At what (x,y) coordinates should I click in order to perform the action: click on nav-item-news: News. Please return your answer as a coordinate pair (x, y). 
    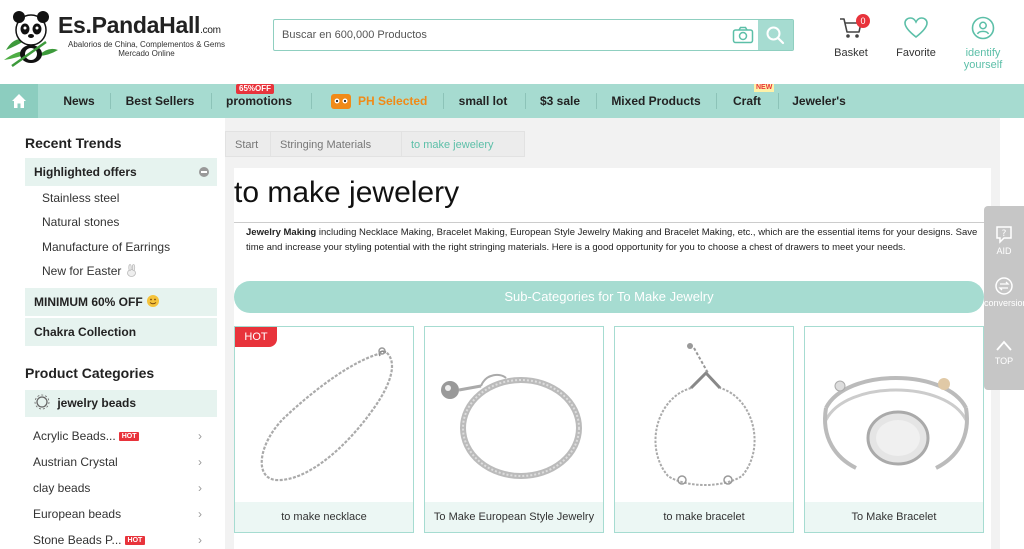
    Looking at the image, I should click on (79, 101).